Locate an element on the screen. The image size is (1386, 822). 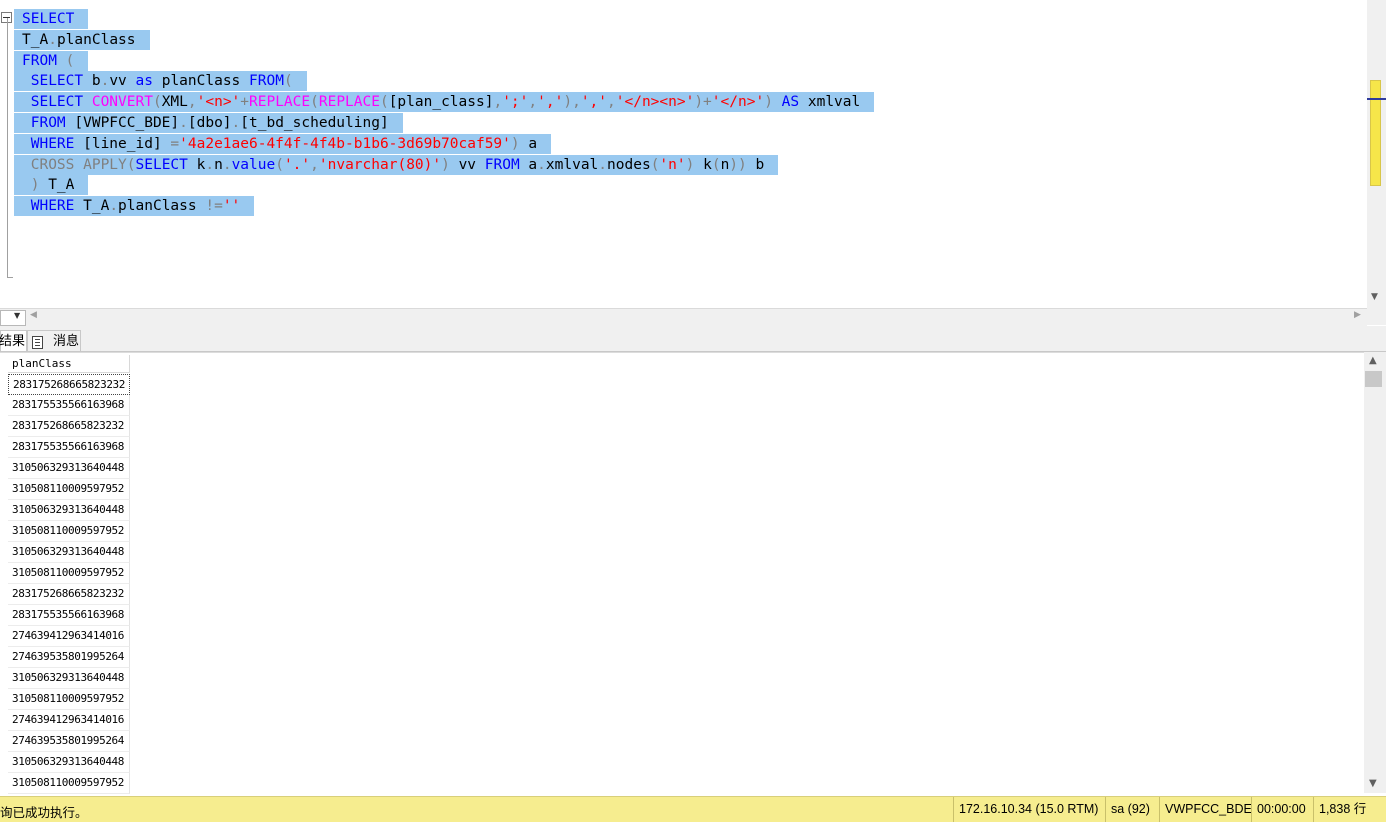
code-token: , is located at coordinates (498, 102).